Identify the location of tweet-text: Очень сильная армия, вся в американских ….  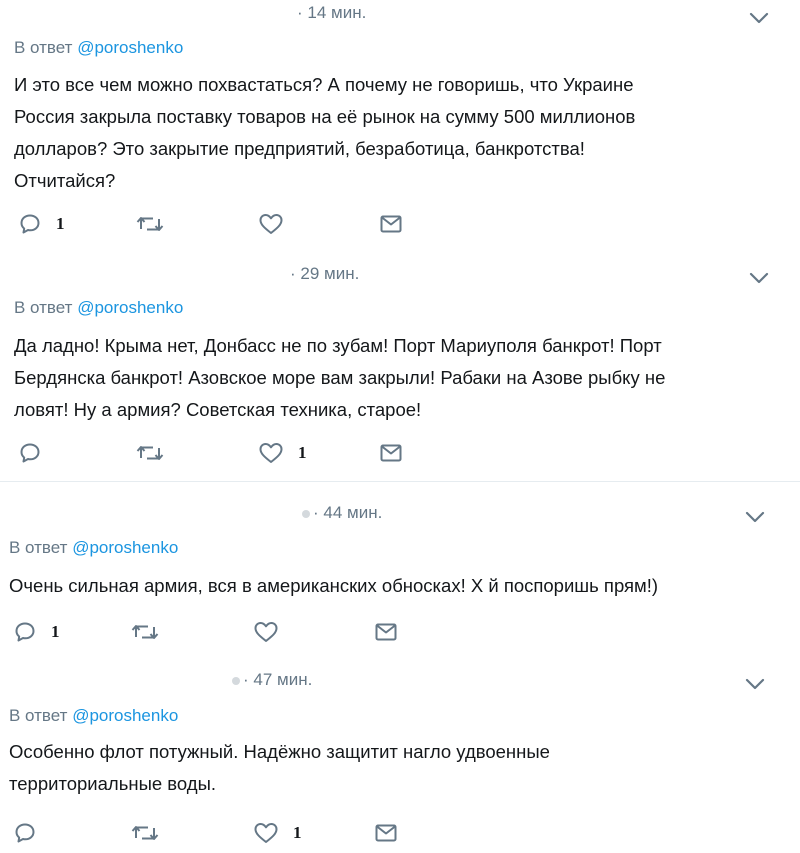
(333, 586).